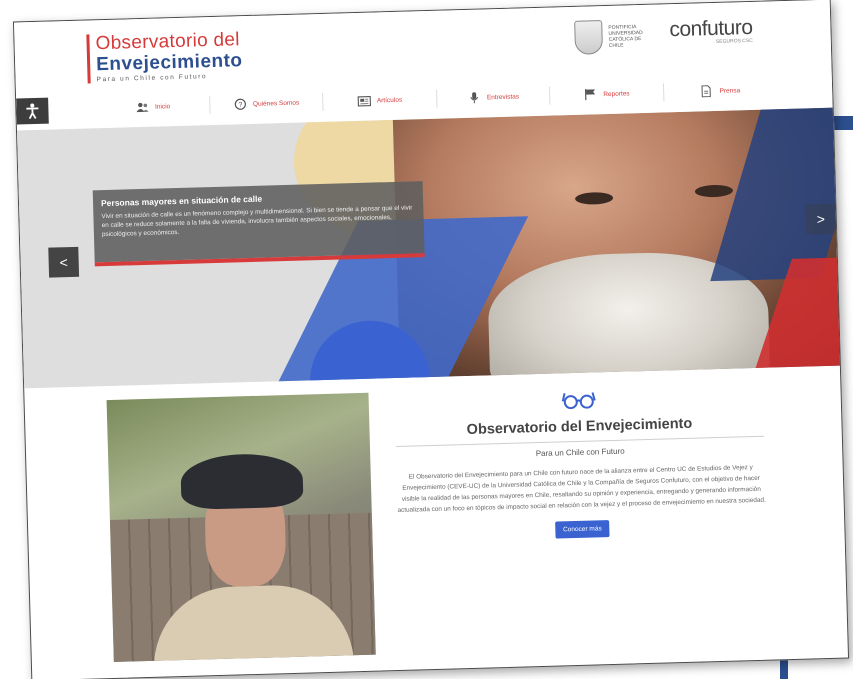 This screenshot has height=679, width=853. What do you see at coordinates (590, 95) in the screenshot?
I see `flag-icon` at bounding box center [590, 95].